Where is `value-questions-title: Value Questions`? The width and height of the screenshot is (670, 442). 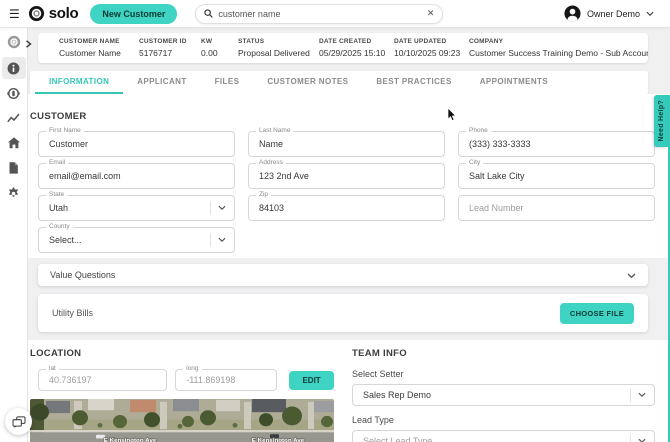
value-questions-title: Value Questions is located at coordinates (83, 275).